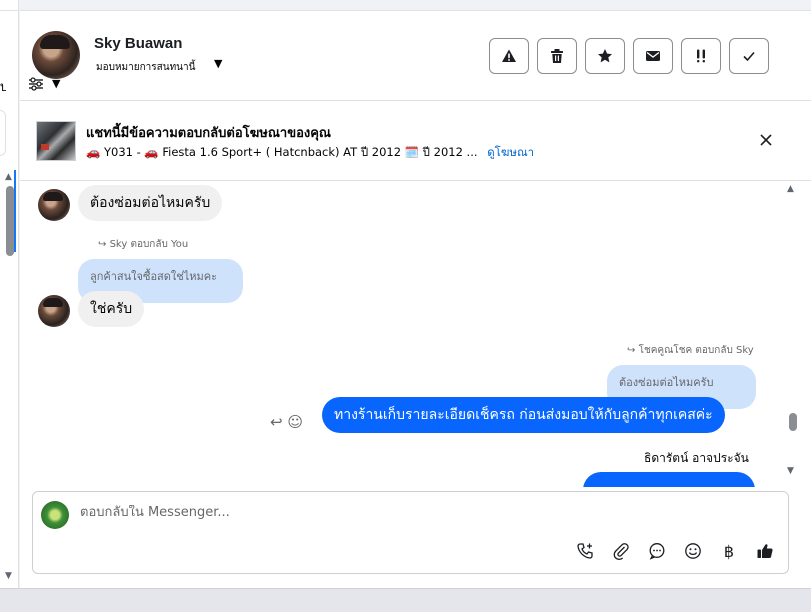  Describe the element at coordinates (669, 479) in the screenshot. I see `outgoing-message-partial` at that location.